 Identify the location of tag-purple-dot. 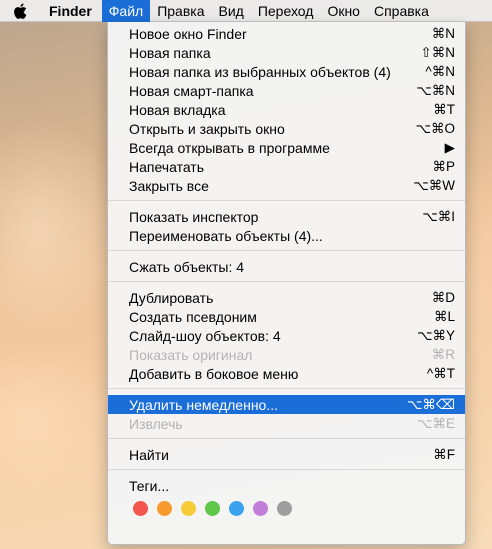
(260, 508).